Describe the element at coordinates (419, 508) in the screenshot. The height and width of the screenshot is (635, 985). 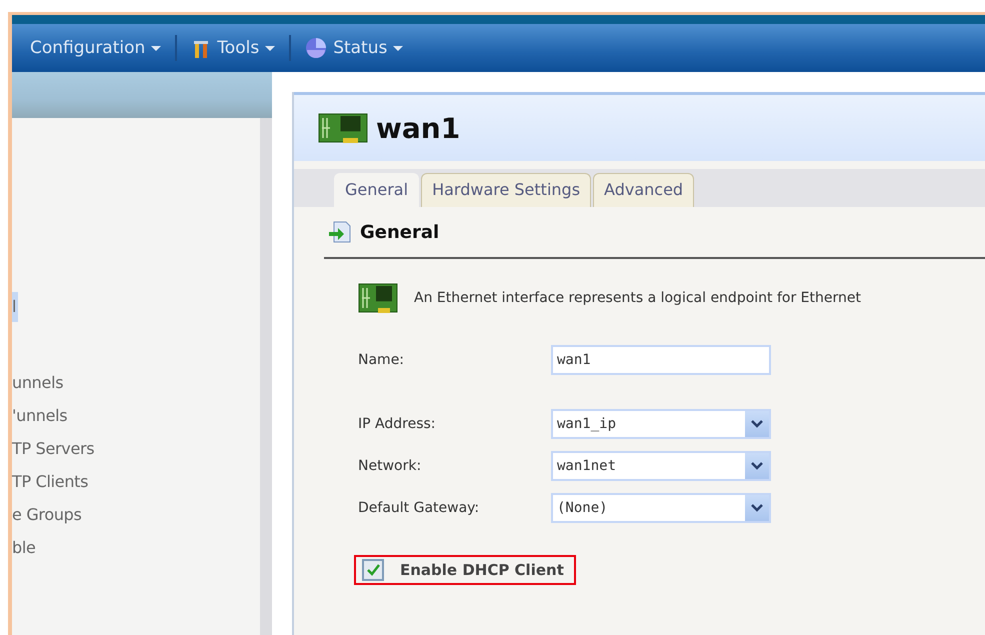
I see `field-label: Default Gateway:` at that location.